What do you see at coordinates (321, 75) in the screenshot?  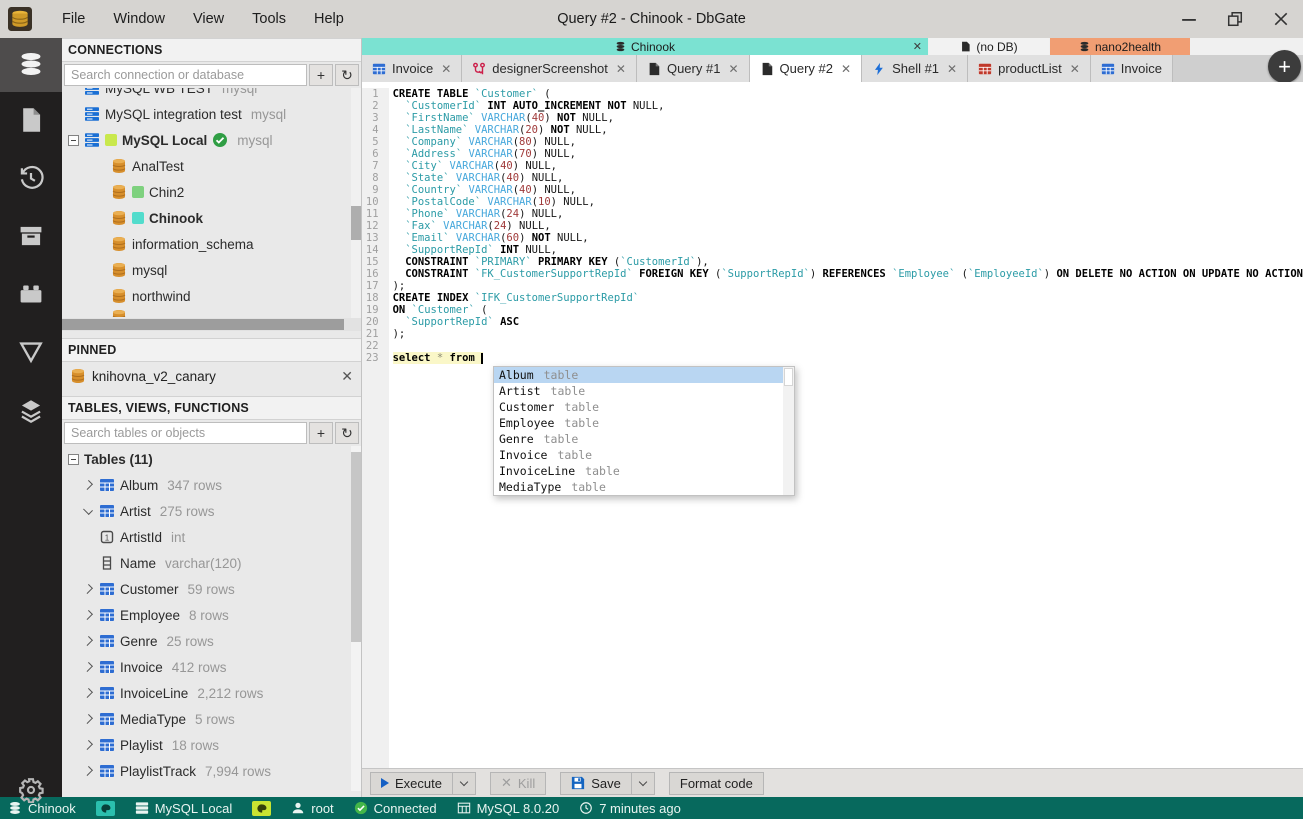 I see `add-connection-button: +` at bounding box center [321, 75].